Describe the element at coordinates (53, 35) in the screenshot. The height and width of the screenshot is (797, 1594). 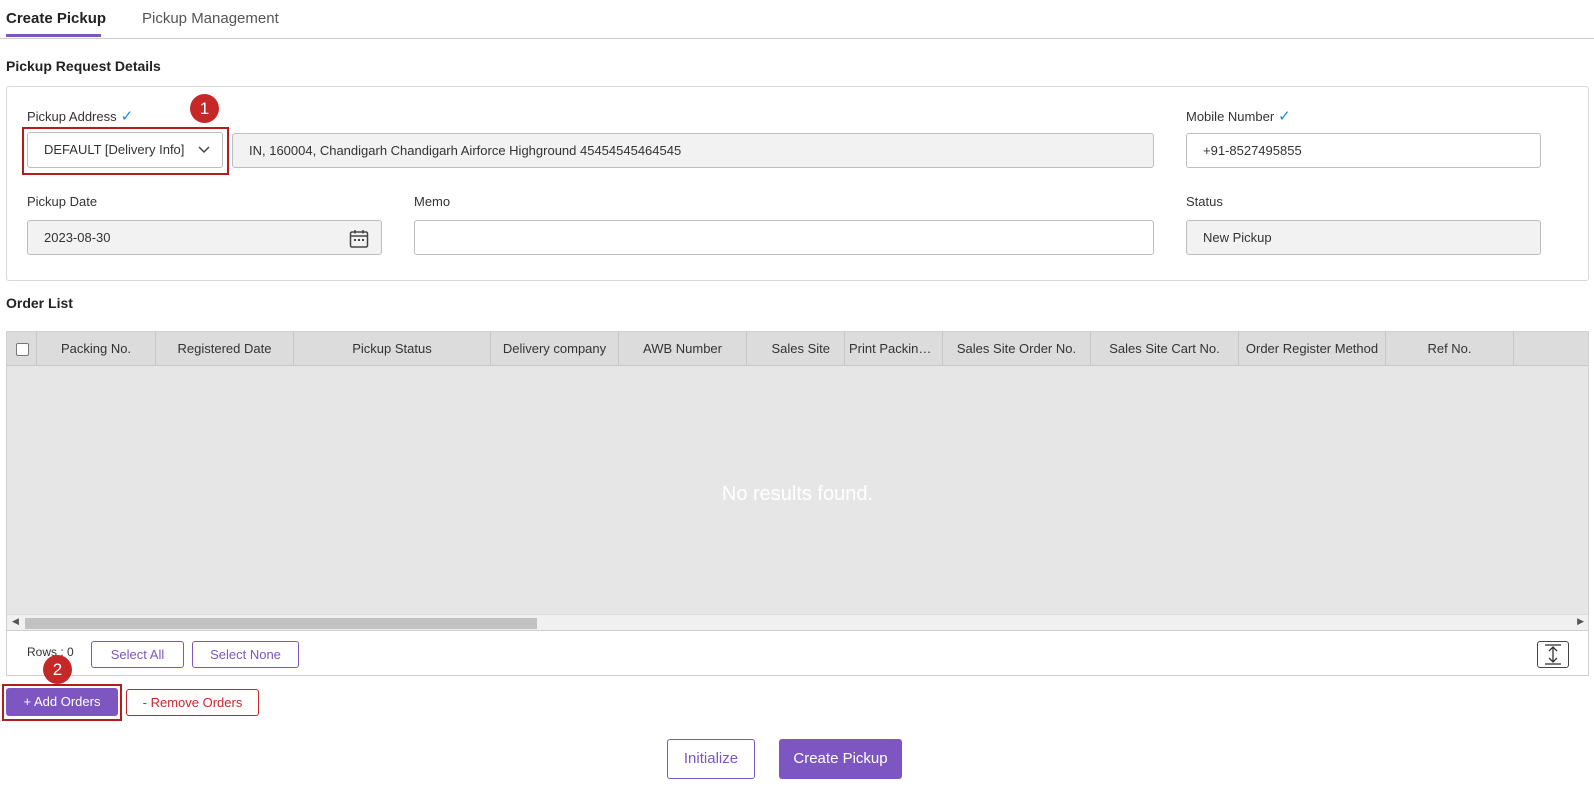
I see `active-tab-indicator` at that location.